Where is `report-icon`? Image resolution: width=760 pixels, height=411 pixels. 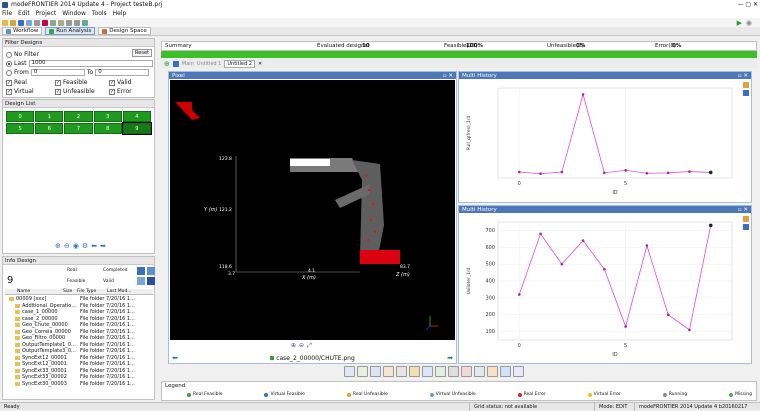 report-icon is located at coordinates (518, 371).